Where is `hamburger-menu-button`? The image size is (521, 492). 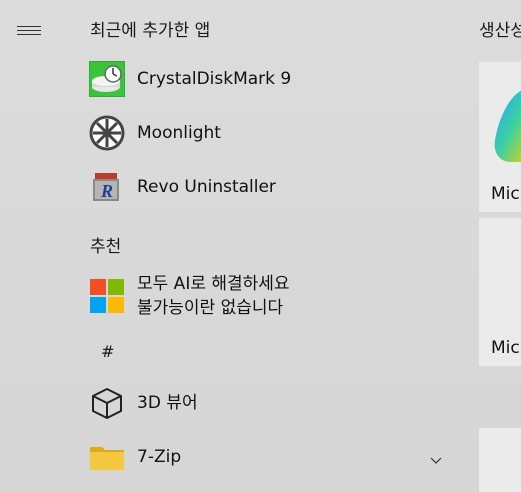 hamburger-menu-button is located at coordinates (30, 29).